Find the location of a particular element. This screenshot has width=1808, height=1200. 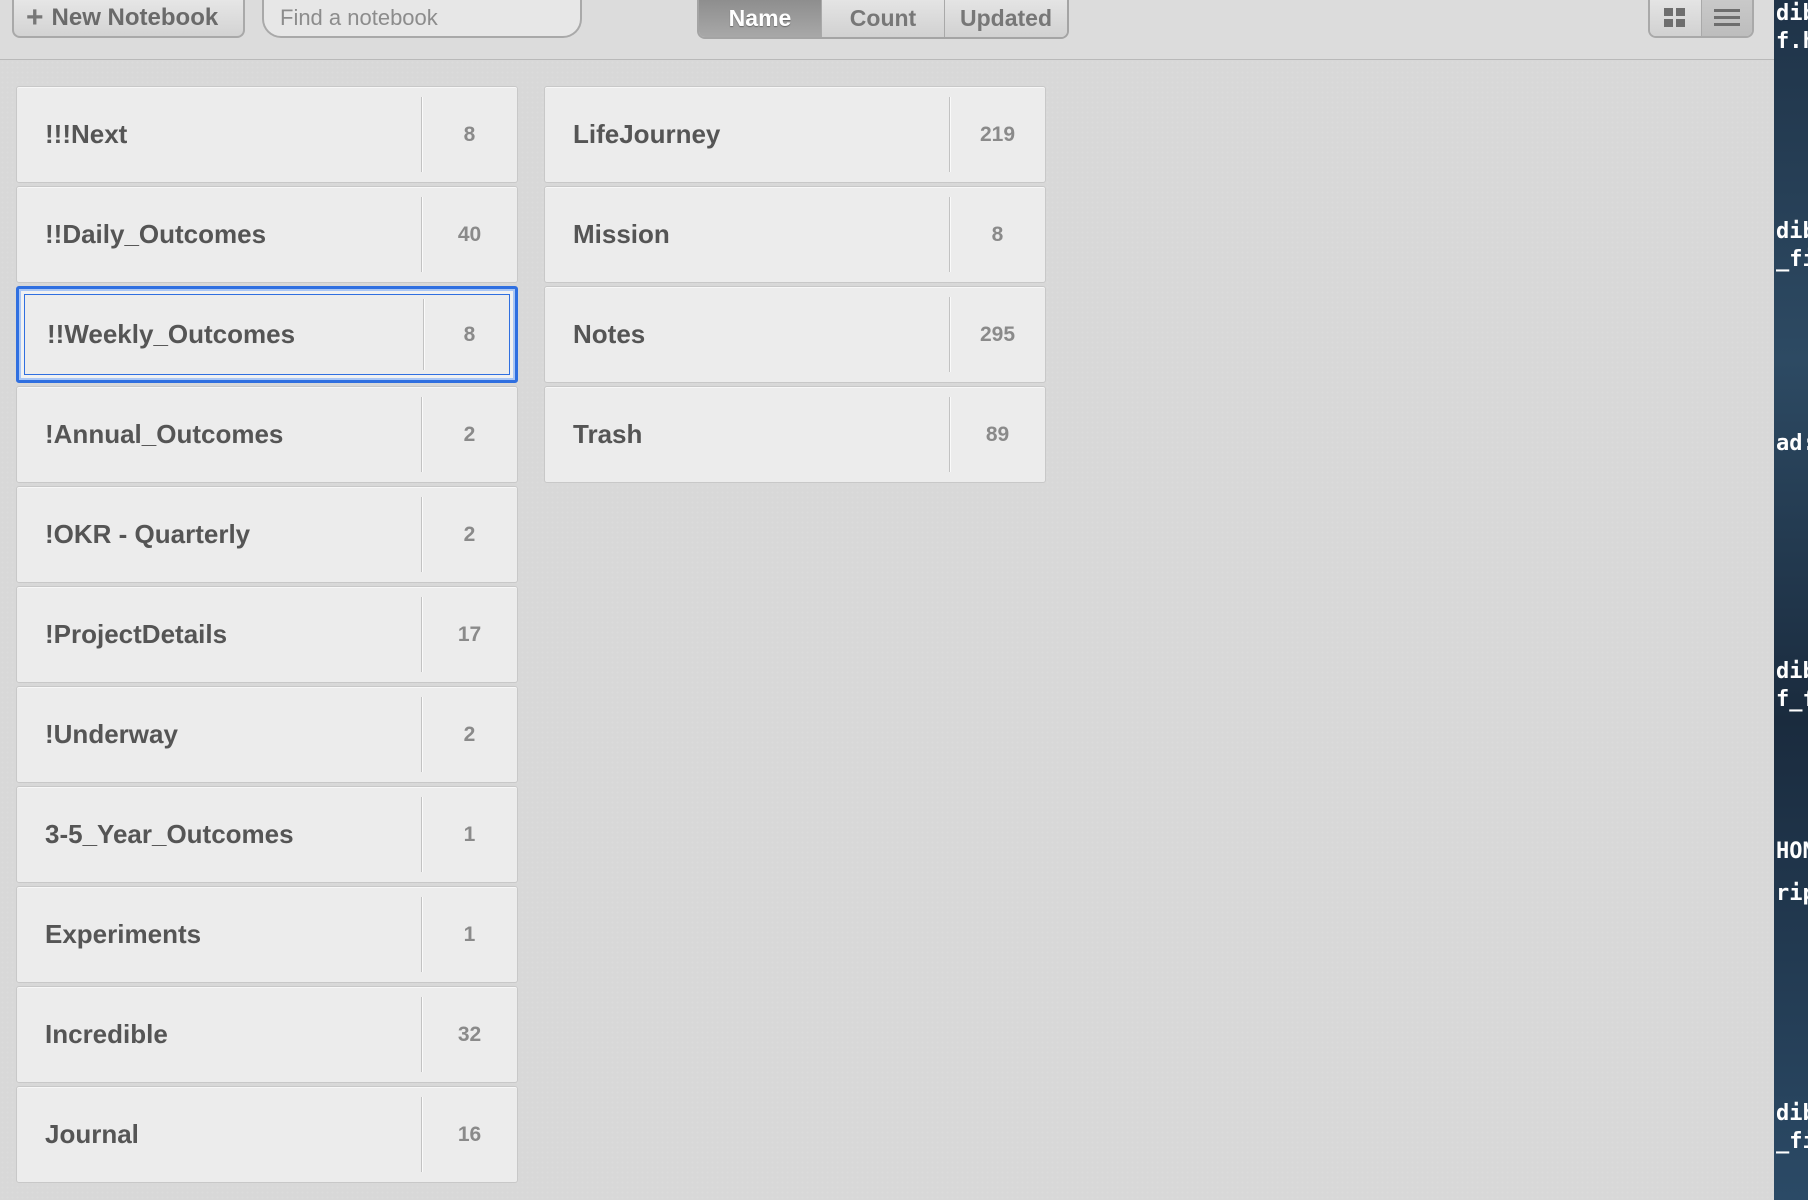

notebook-name: !ProjectDetails is located at coordinates (136, 634).